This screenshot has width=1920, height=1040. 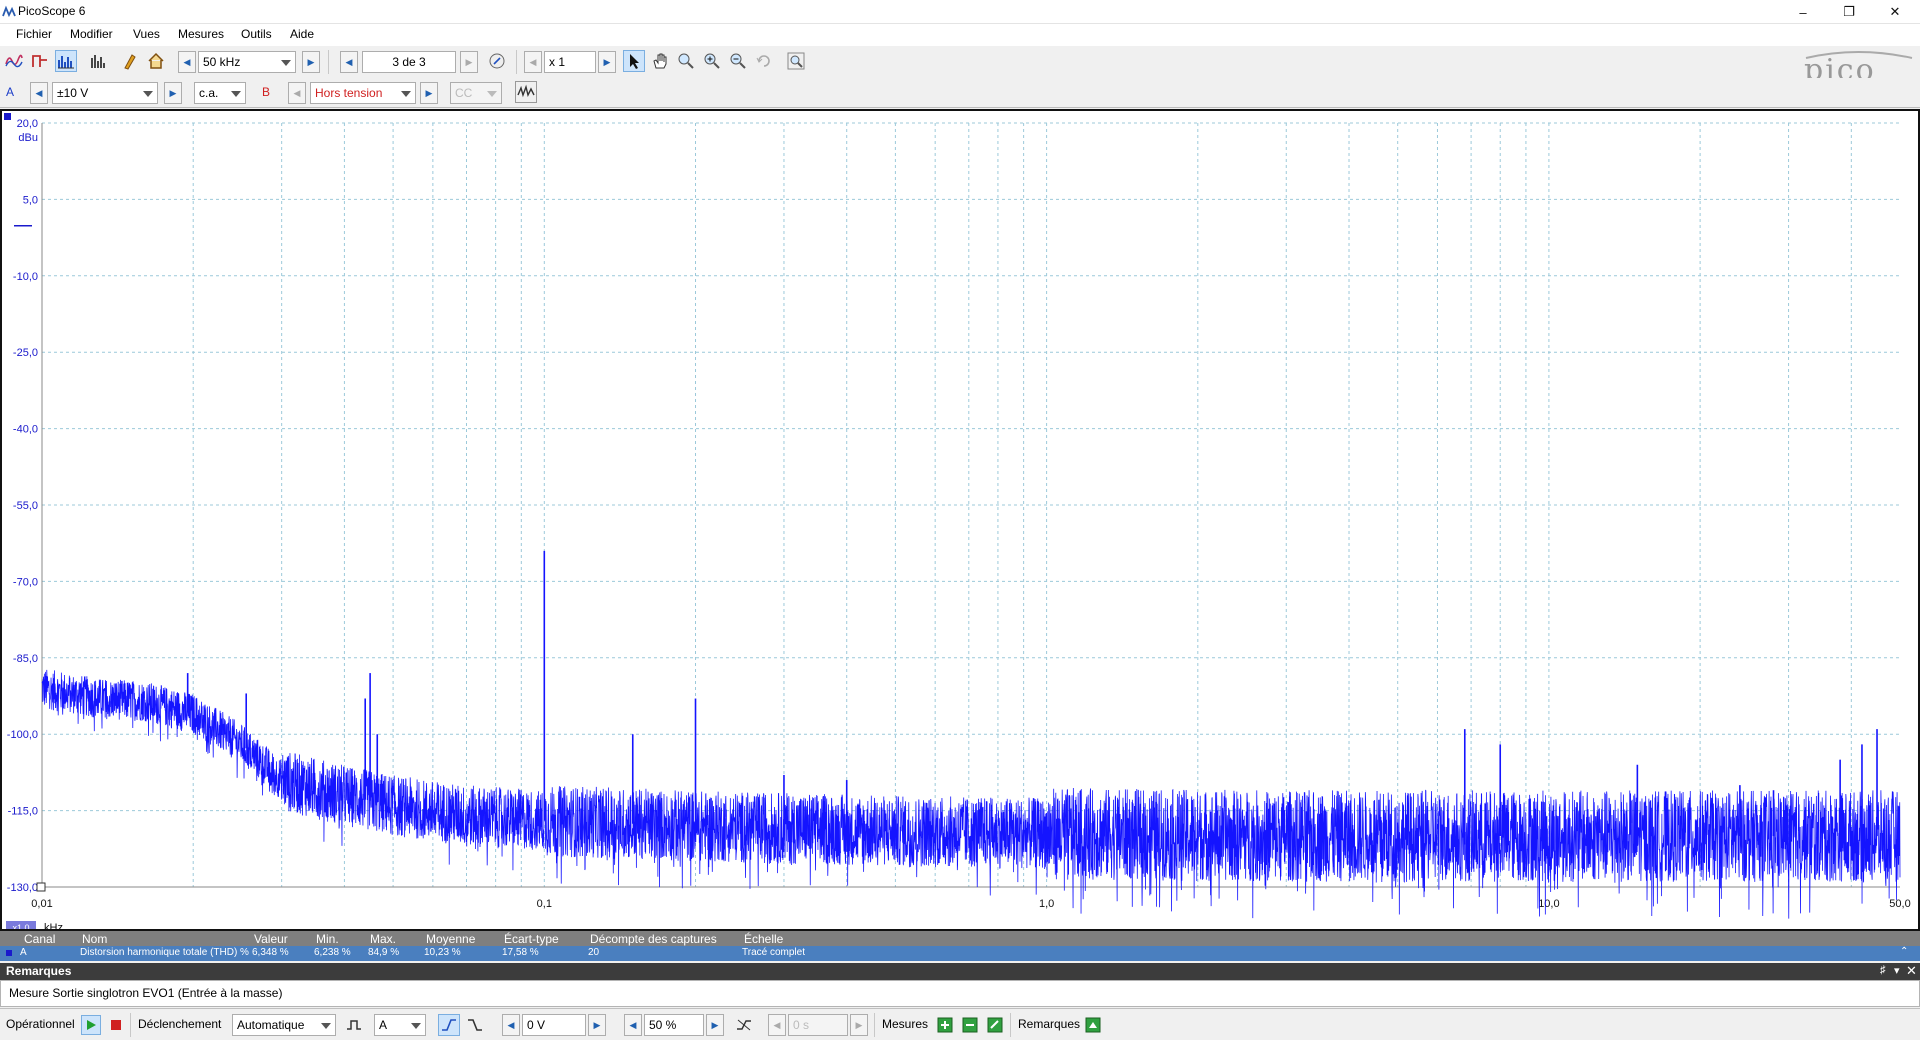 What do you see at coordinates (744, 1025) in the screenshot?
I see `post-trigger-delay-icon` at bounding box center [744, 1025].